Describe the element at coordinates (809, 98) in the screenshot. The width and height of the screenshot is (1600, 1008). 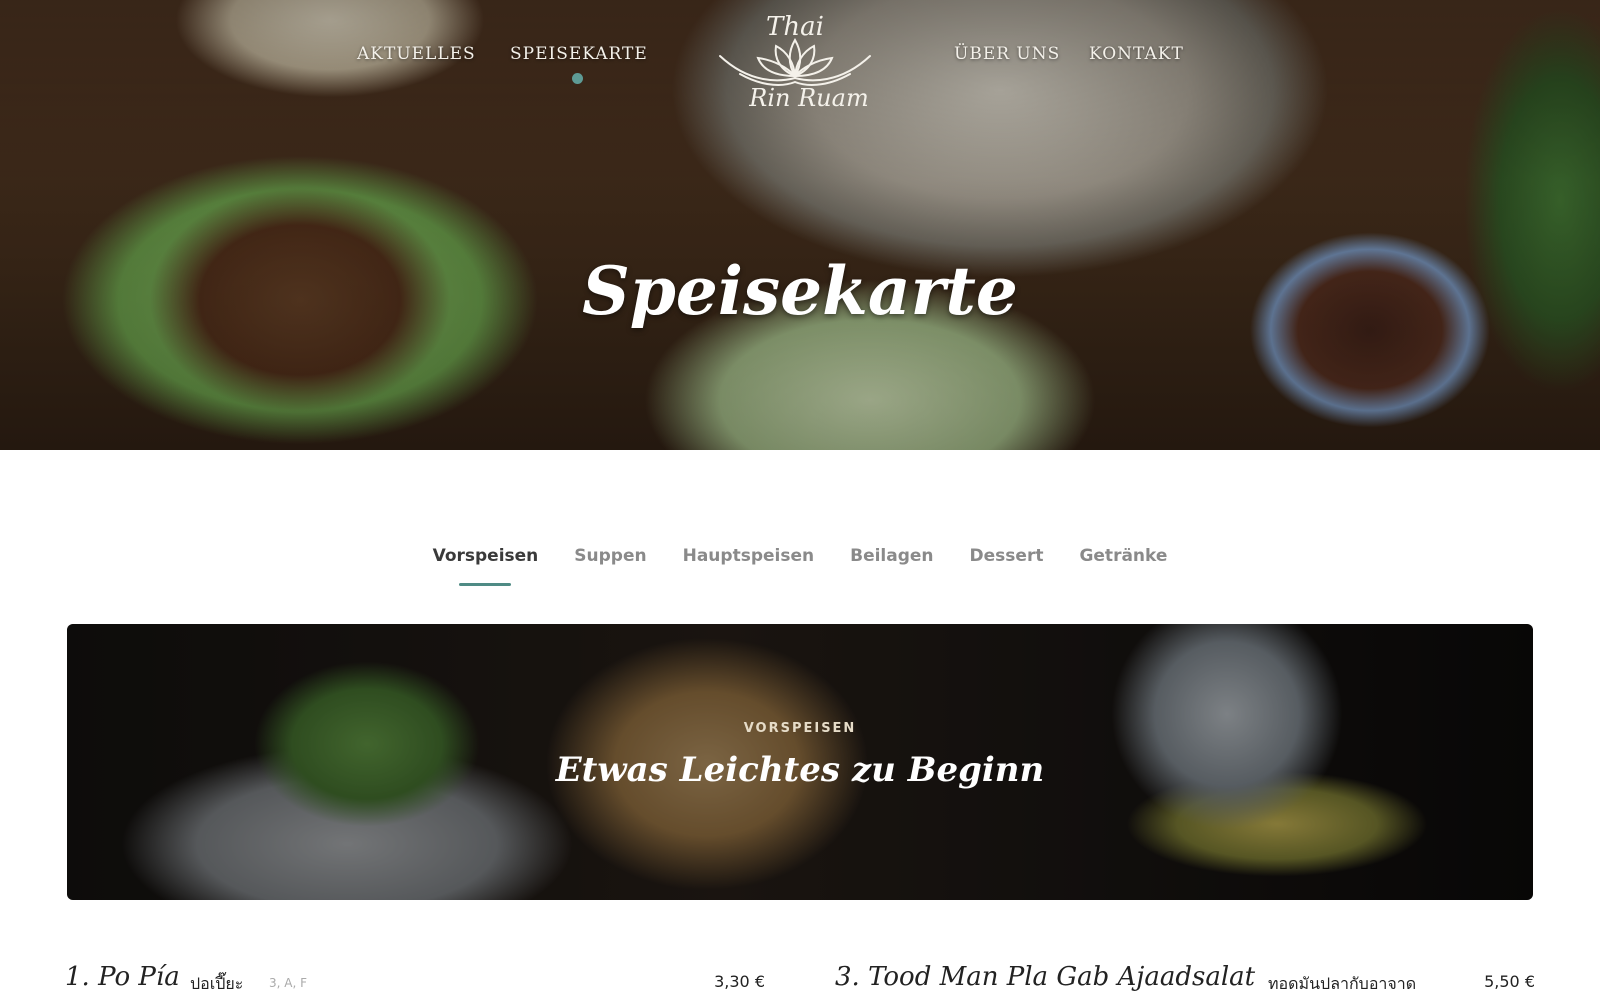
I see `logo-text-bottom: Rin Ruam` at that location.